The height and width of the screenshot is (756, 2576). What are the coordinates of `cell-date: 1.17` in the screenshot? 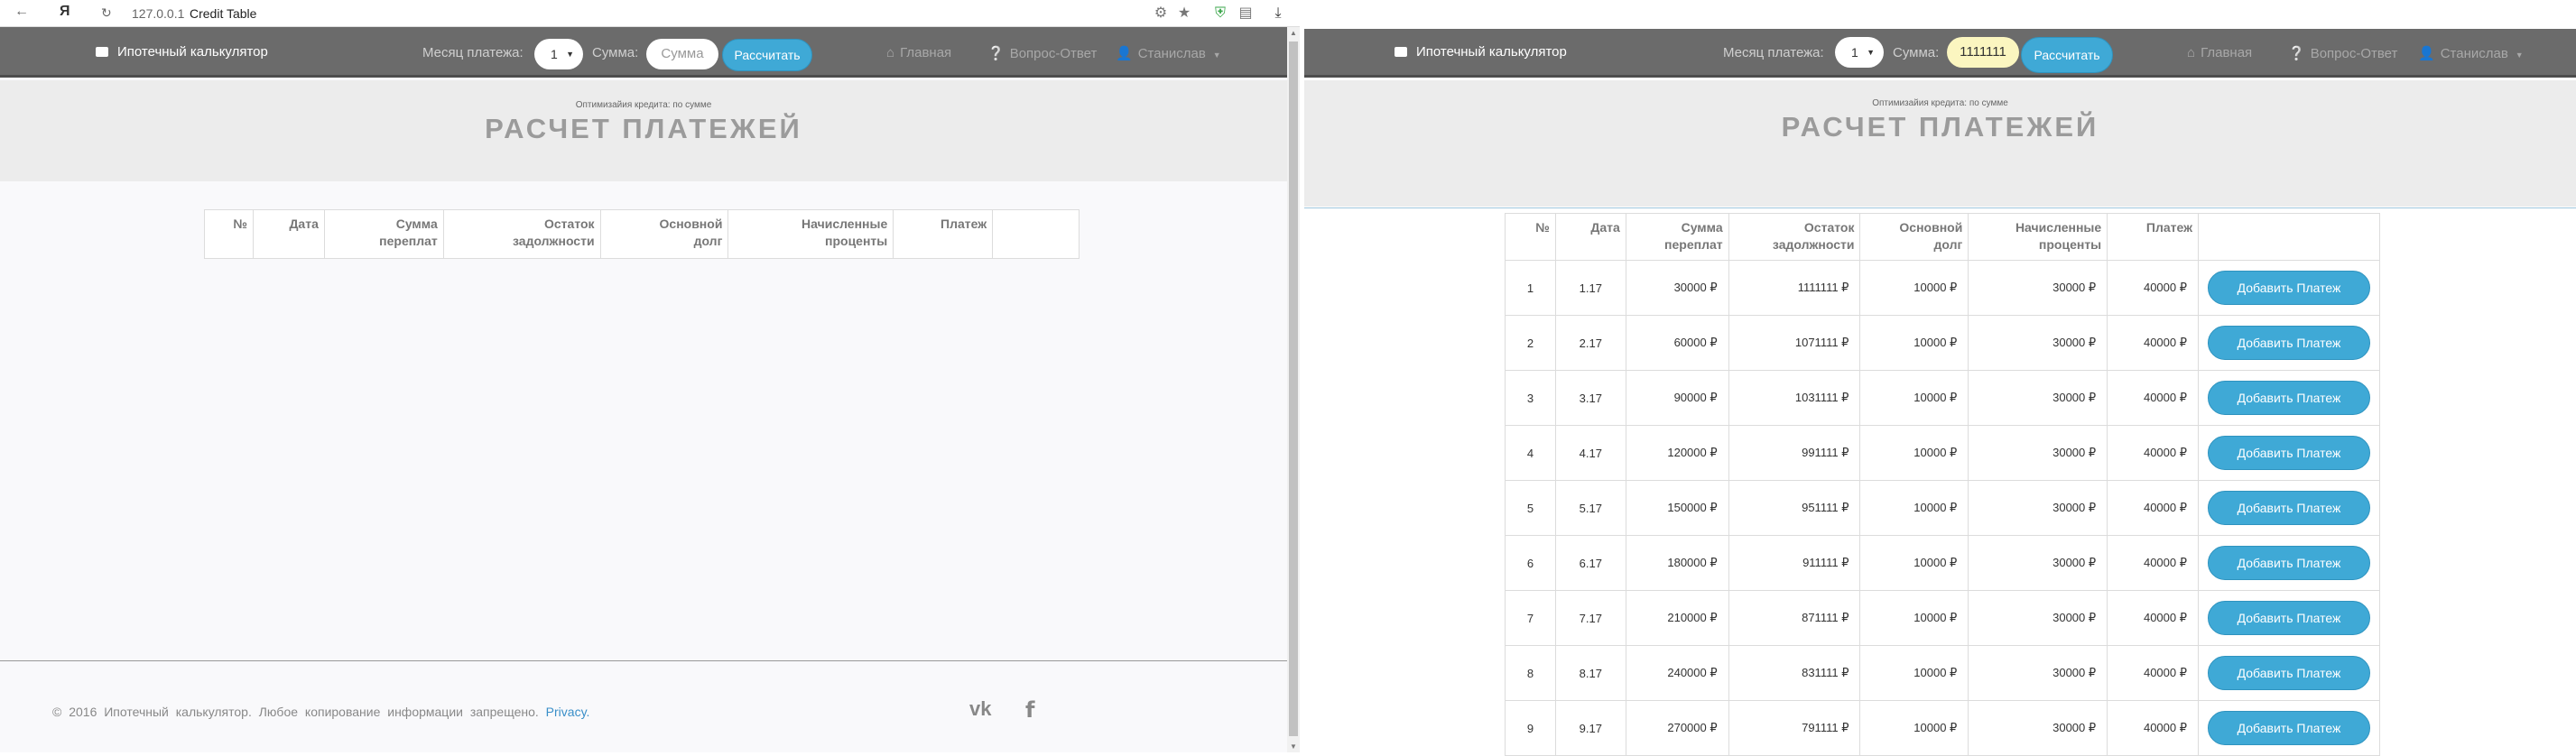 It's located at (1590, 288).